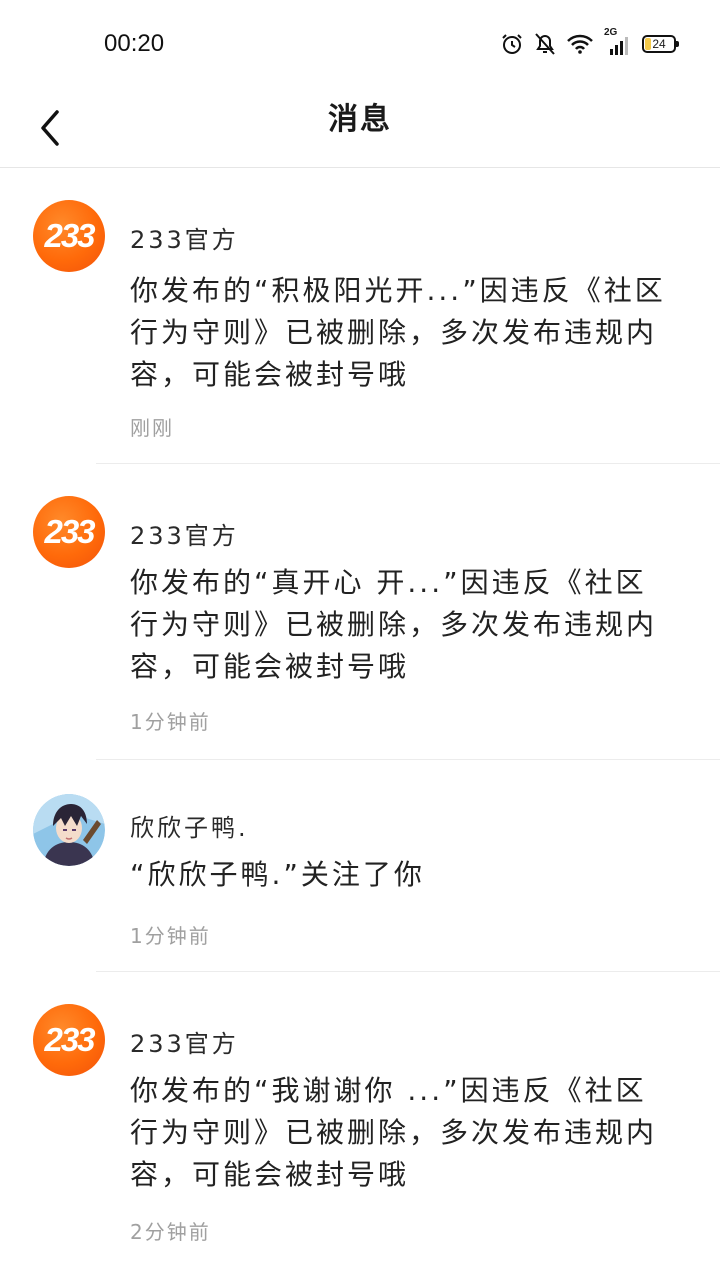  I want to click on status-icons: 2G 24, so click(589, 42).